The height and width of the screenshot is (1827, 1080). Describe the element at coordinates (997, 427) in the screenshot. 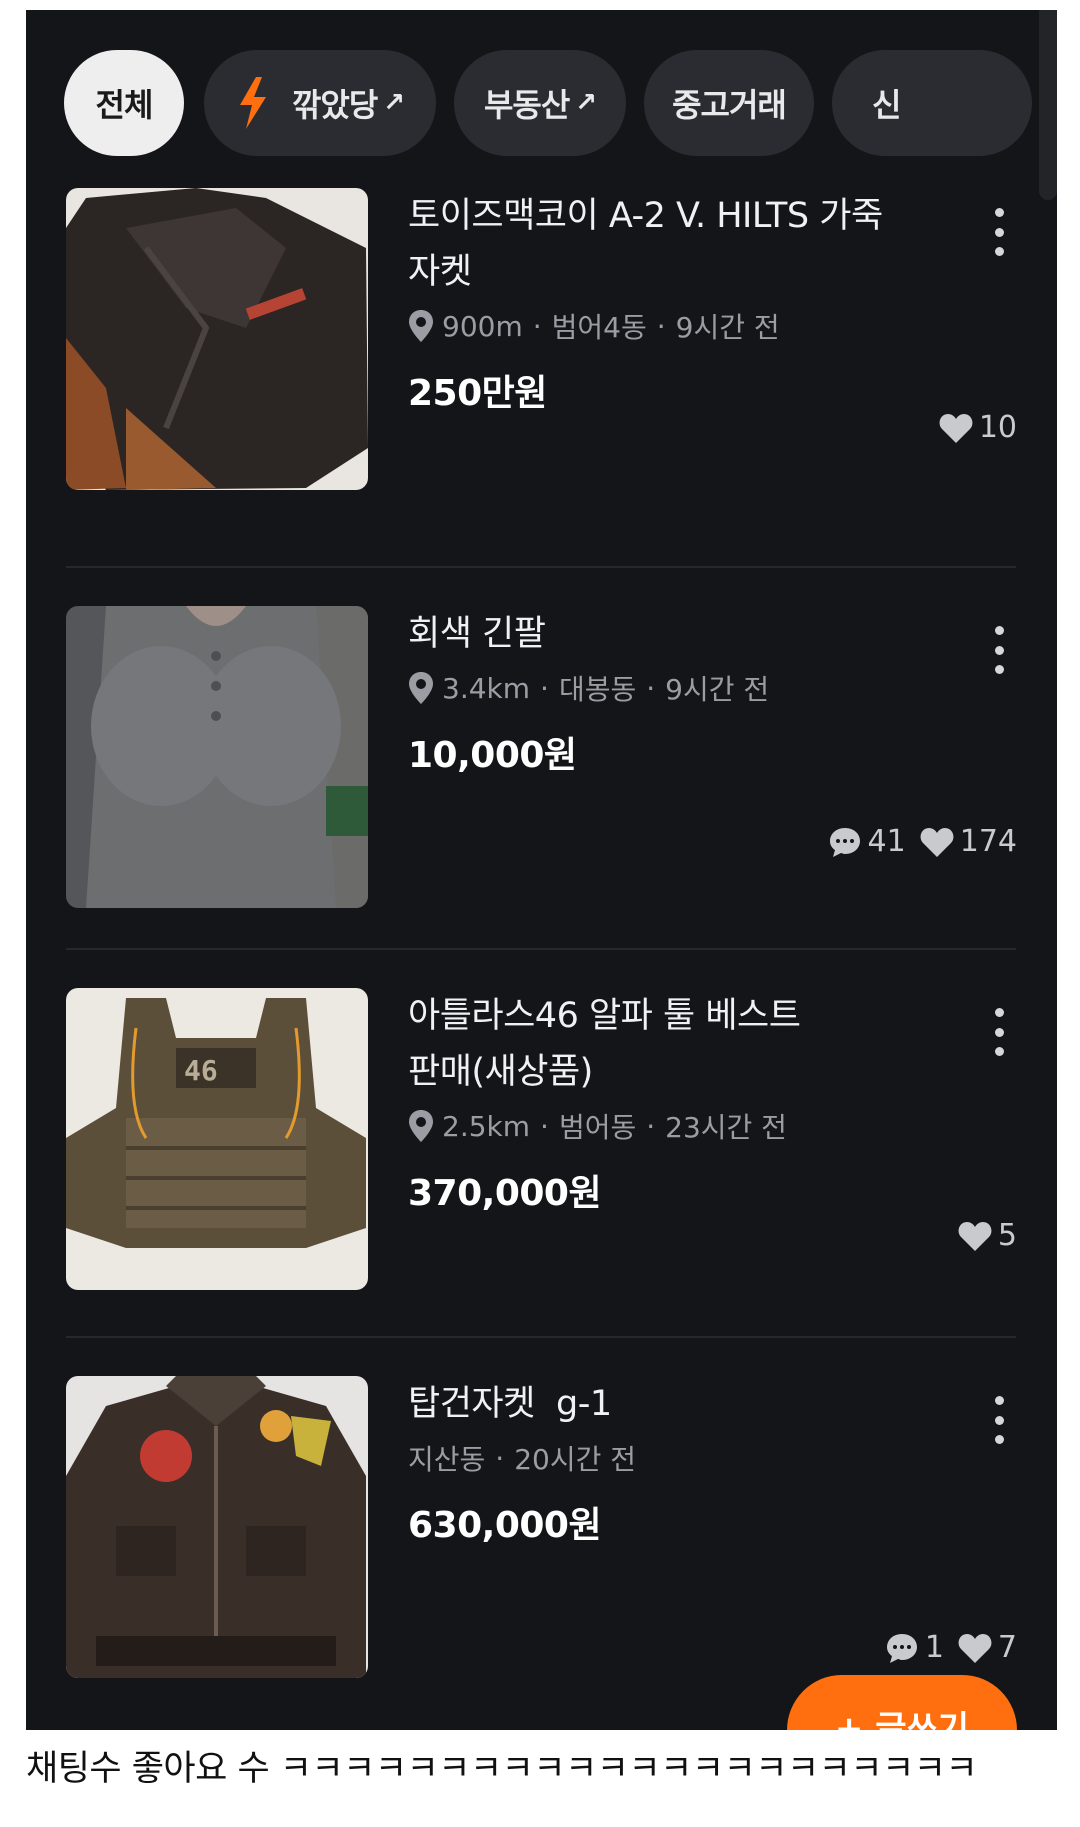

I see `like-count-value: 10` at that location.